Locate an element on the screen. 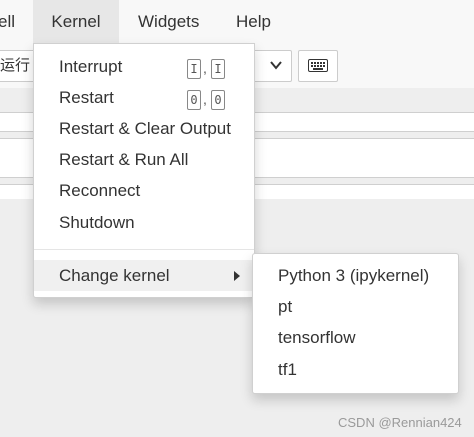  menu-item-restart-run-all: Restart & Run All is located at coordinates (144, 159).